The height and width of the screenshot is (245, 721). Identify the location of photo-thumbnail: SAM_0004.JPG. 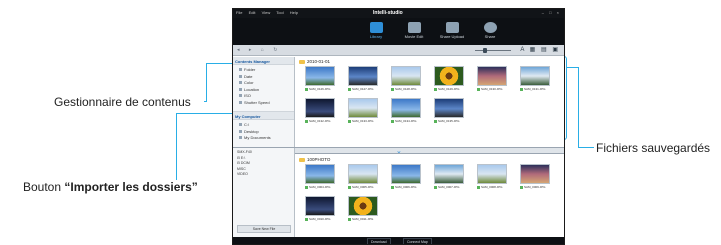
(321, 178).